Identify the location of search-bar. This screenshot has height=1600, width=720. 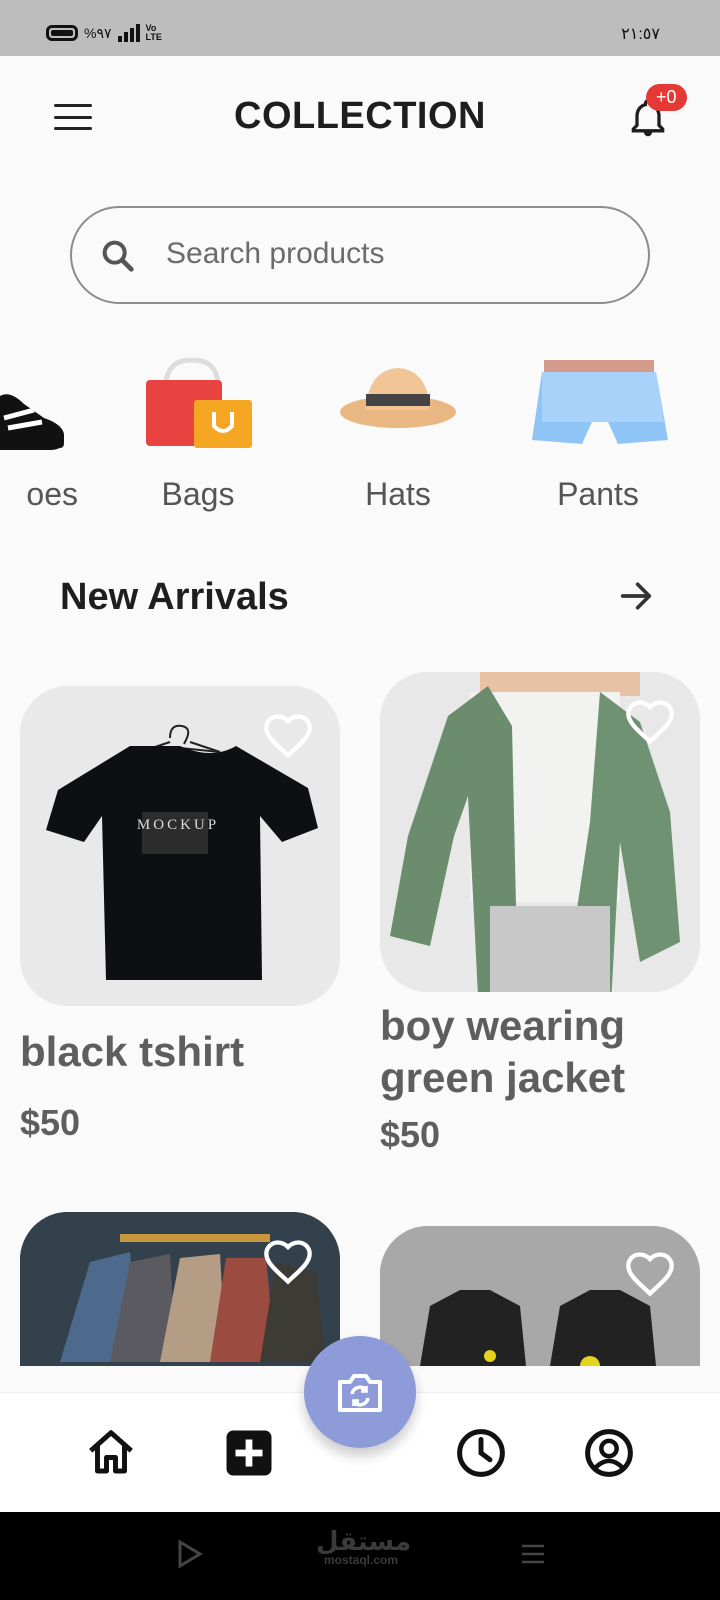
(360, 255).